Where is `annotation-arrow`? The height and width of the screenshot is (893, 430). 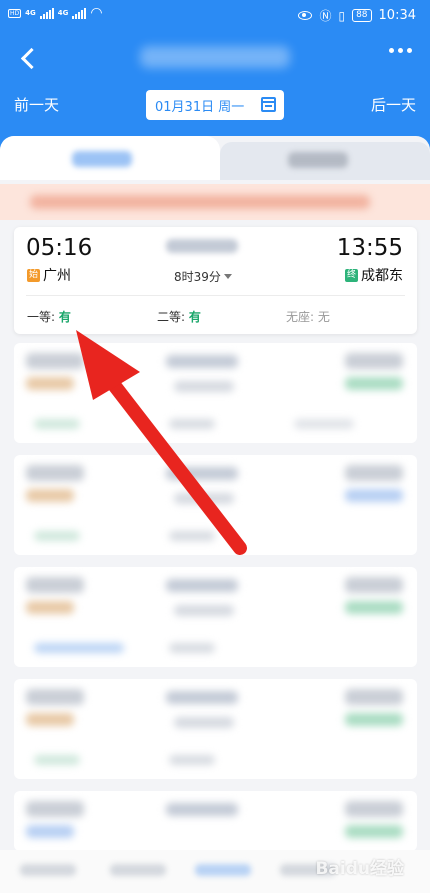 annotation-arrow is located at coordinates (161, 442).